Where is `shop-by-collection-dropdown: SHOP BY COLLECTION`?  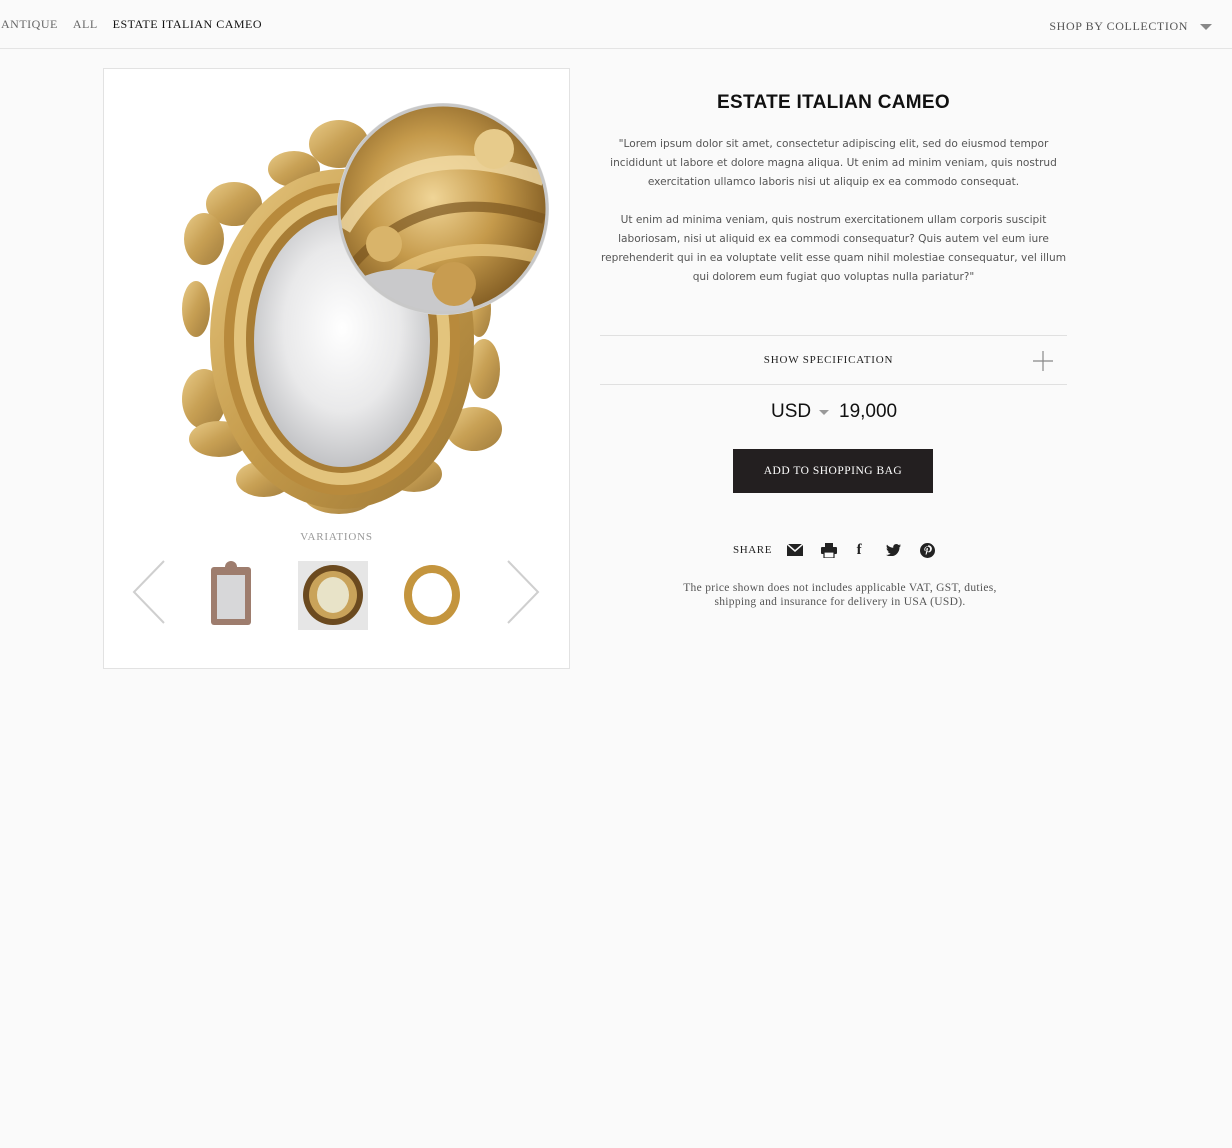
shop-by-collection-dropdown: SHOP BY COLLECTION is located at coordinates (1130, 26).